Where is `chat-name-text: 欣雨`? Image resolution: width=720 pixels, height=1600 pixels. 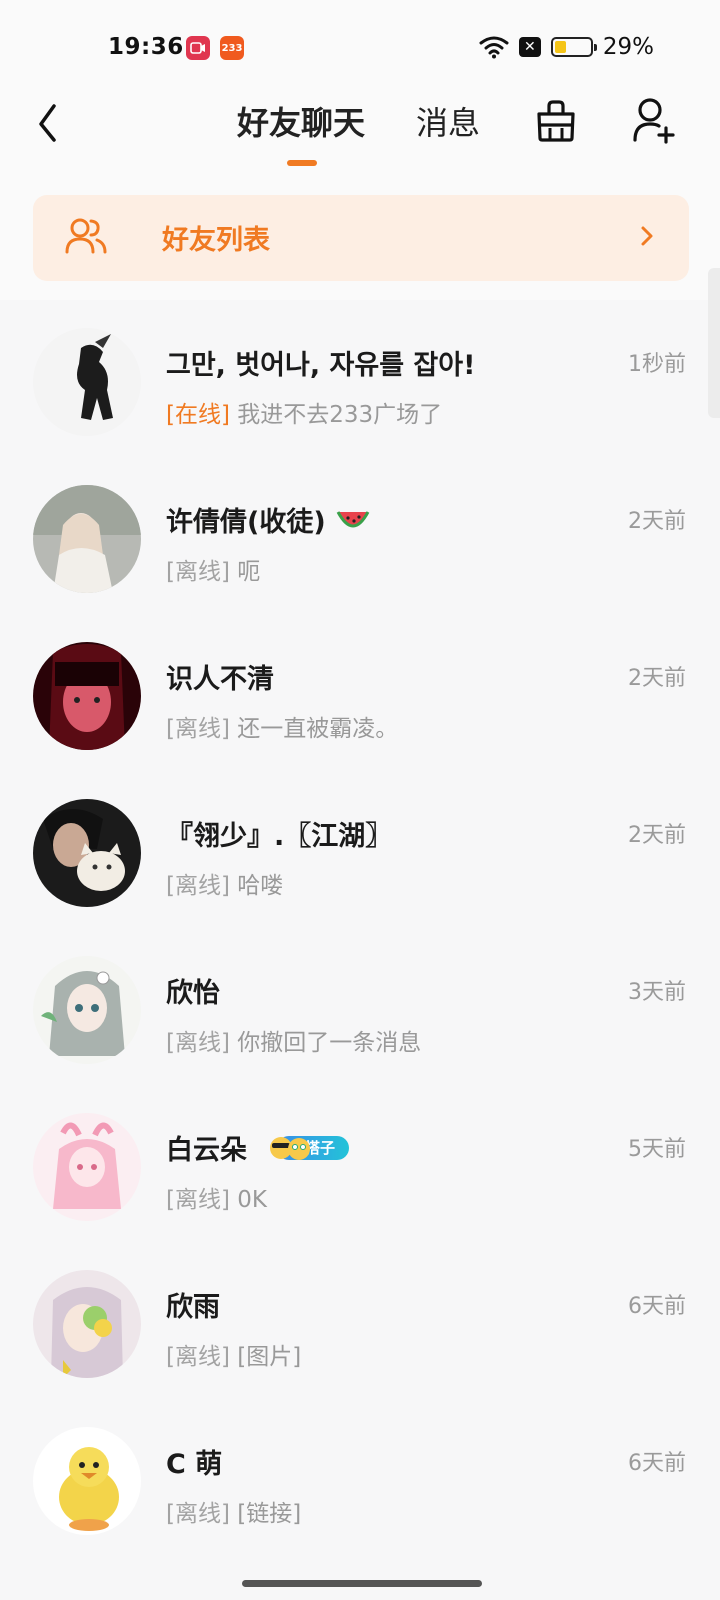 chat-name-text: 欣雨 is located at coordinates (193, 1307).